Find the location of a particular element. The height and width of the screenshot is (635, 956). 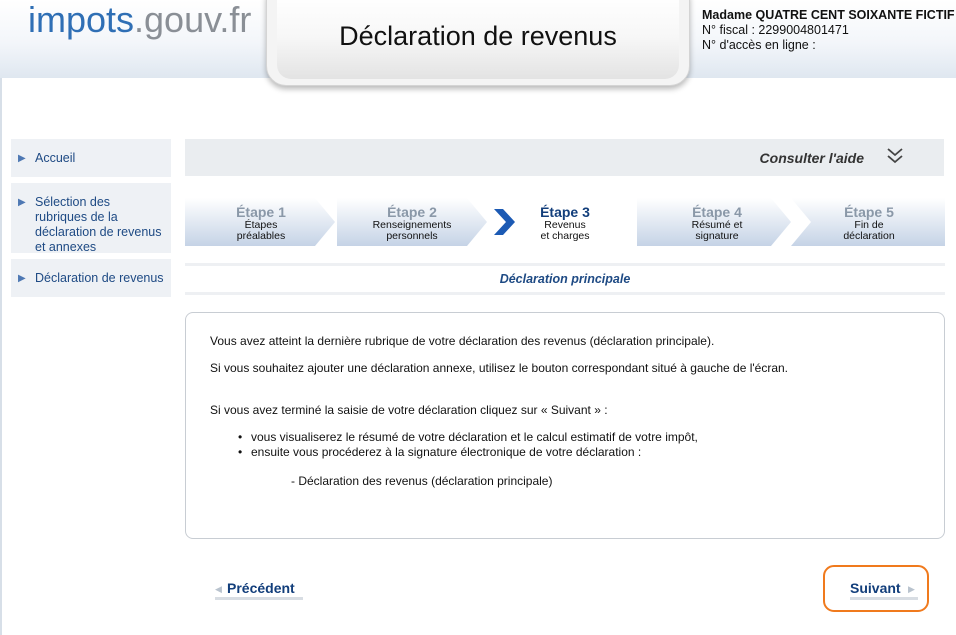

left-divider is located at coordinates (1, 356).